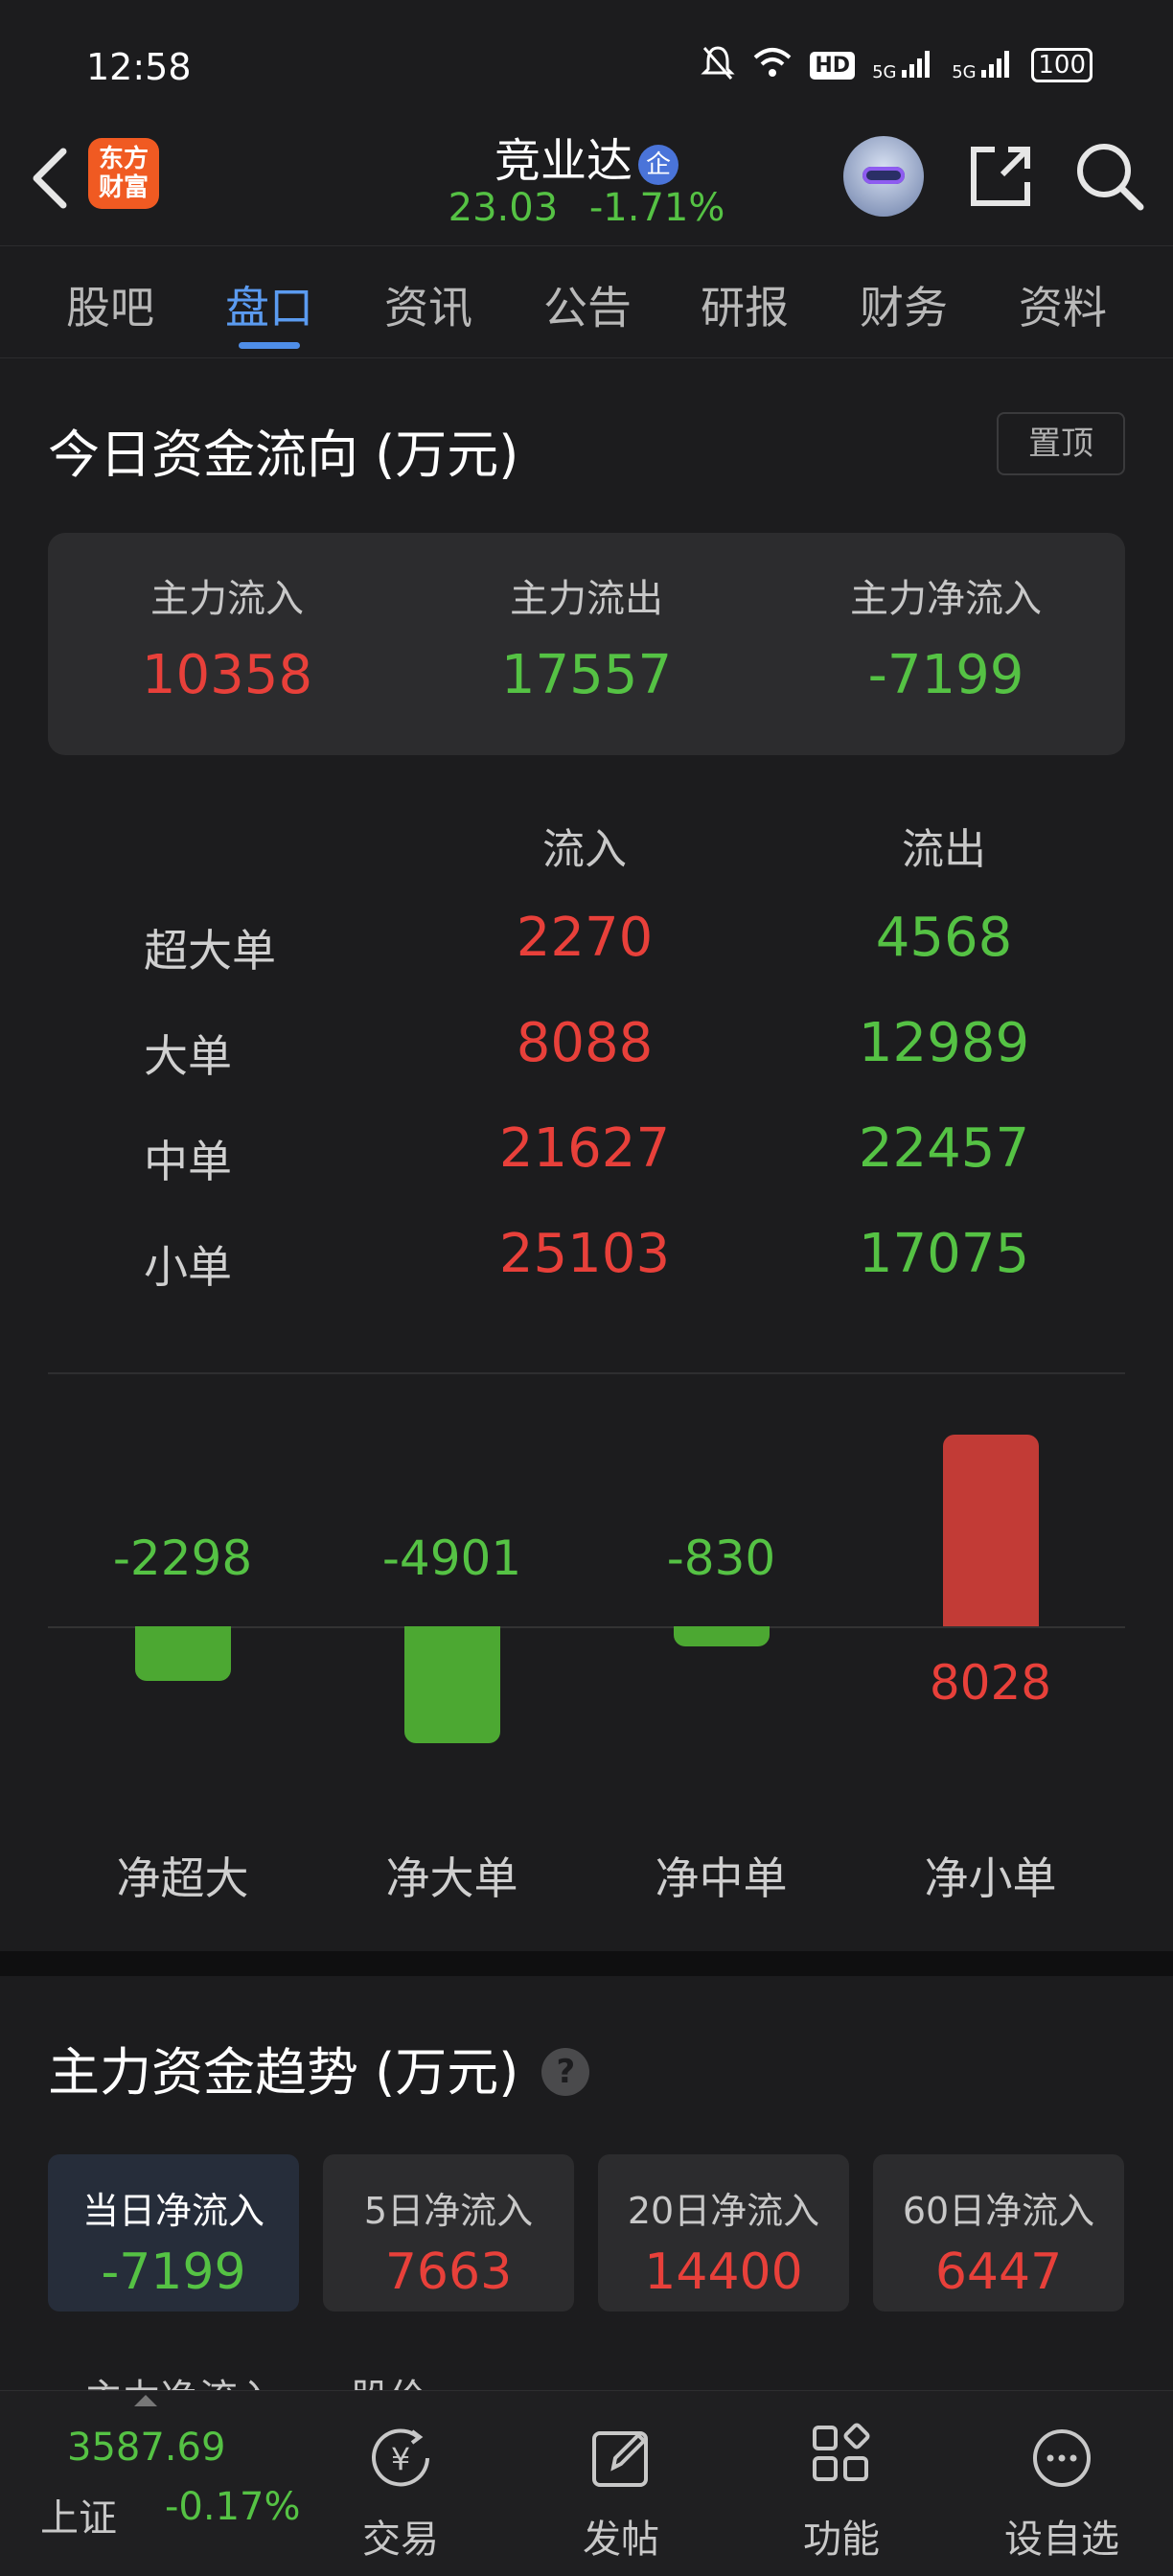 This screenshot has width=1173, height=2576. What do you see at coordinates (903, 65) in the screenshot?
I see `signal-1-icon: 5G` at bounding box center [903, 65].